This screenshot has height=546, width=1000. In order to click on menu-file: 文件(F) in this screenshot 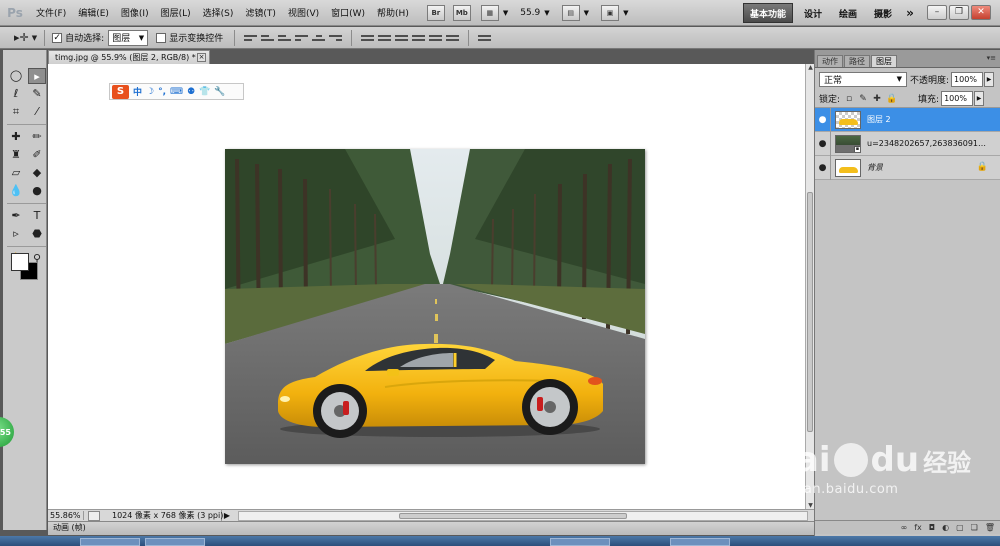, I will do `click(51, 12)`.